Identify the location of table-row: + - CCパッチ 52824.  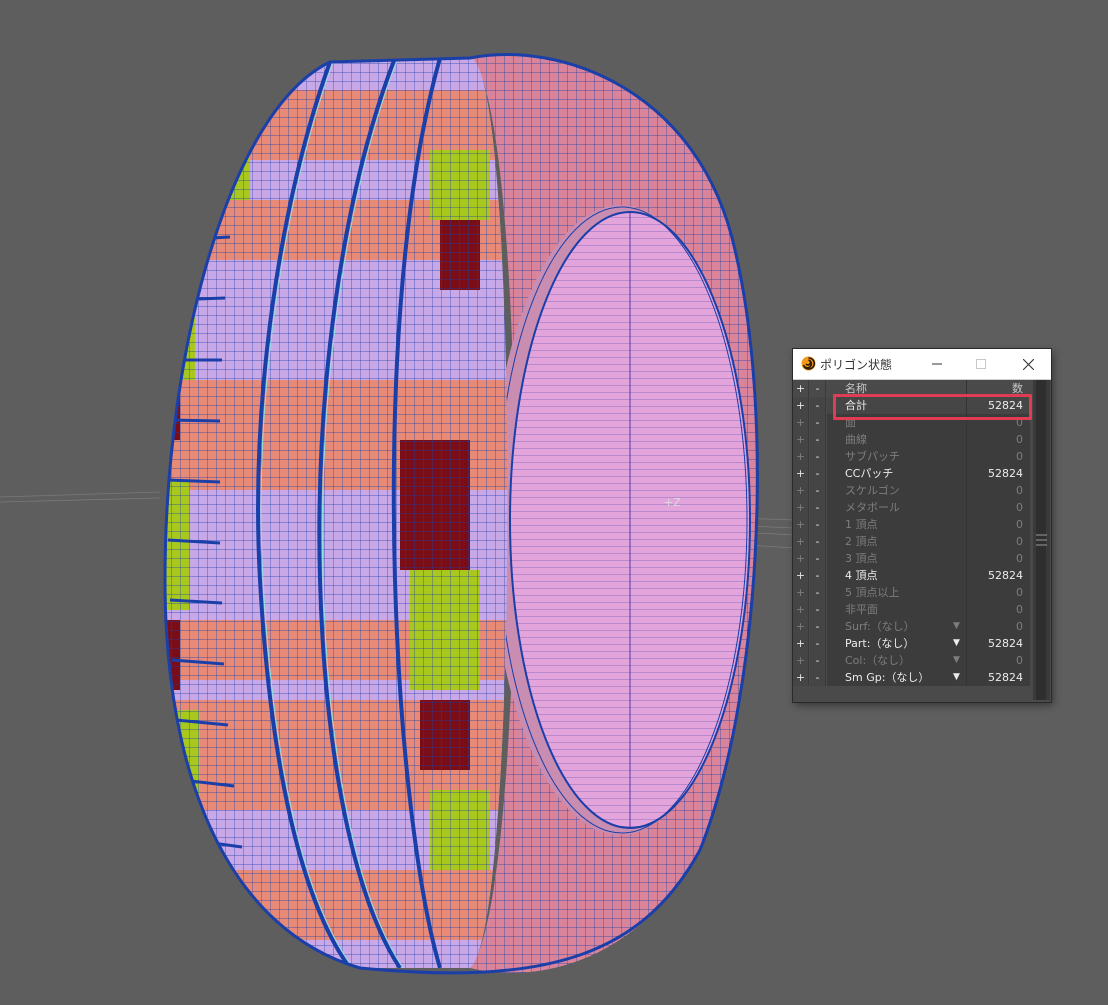
(913, 473).